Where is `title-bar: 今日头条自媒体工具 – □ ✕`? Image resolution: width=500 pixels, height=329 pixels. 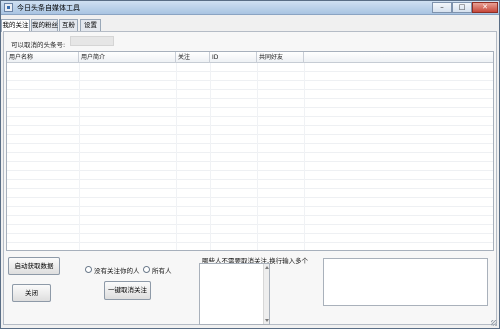
title-bar: 今日头条自媒体工具 – □ ✕ is located at coordinates (250, 8).